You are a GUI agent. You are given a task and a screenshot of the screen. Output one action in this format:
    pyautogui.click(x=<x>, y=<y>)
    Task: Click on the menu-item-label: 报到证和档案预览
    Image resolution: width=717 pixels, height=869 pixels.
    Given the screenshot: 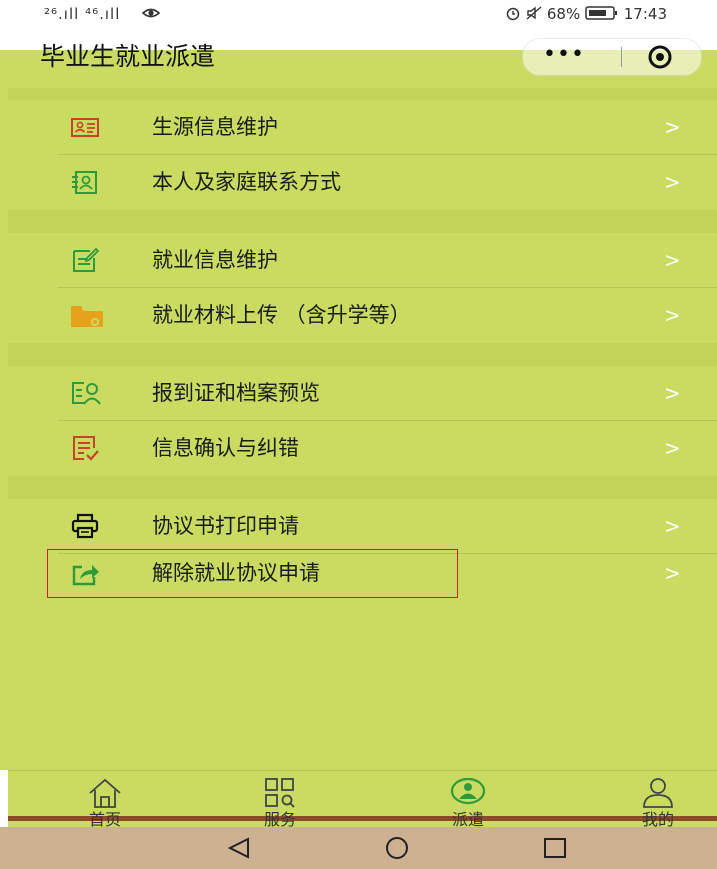 What is the action you would take?
    pyautogui.click(x=236, y=393)
    